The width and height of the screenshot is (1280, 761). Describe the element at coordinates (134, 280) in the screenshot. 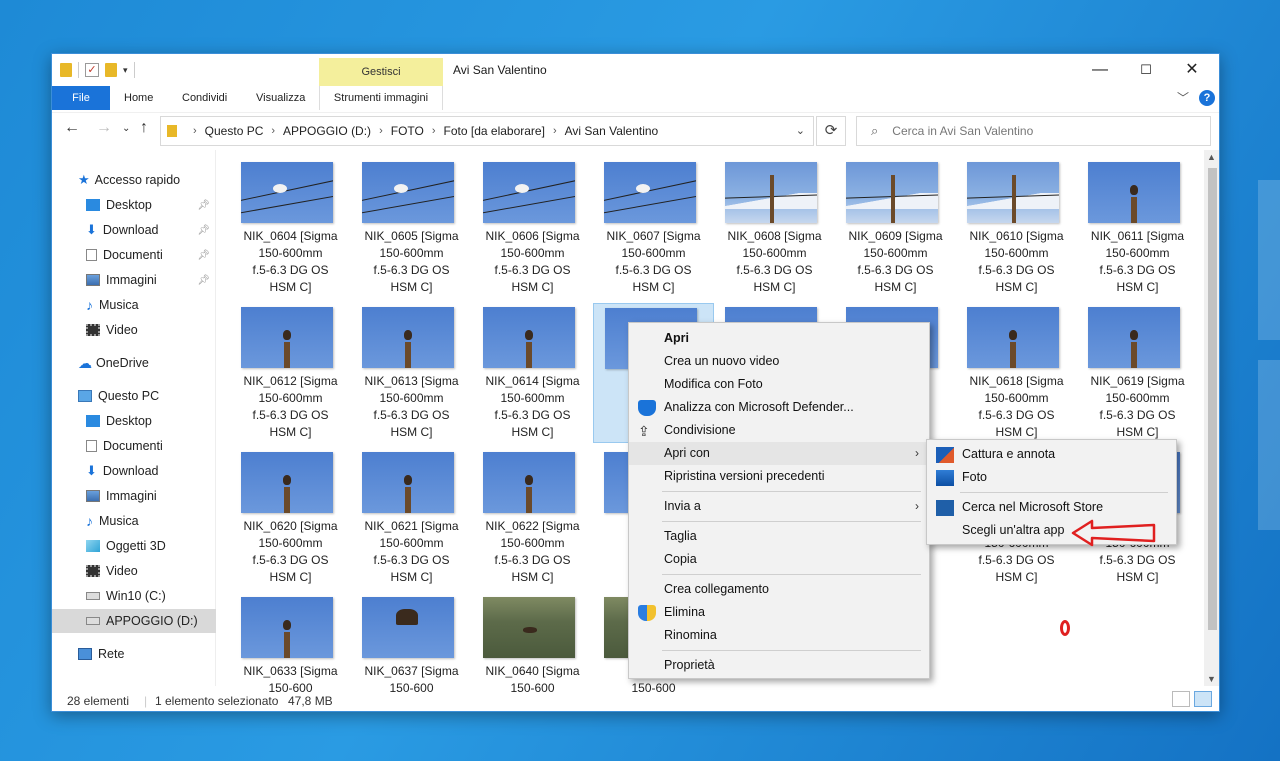

I see `nav-quick-pictures: Immagini 📌︎` at that location.